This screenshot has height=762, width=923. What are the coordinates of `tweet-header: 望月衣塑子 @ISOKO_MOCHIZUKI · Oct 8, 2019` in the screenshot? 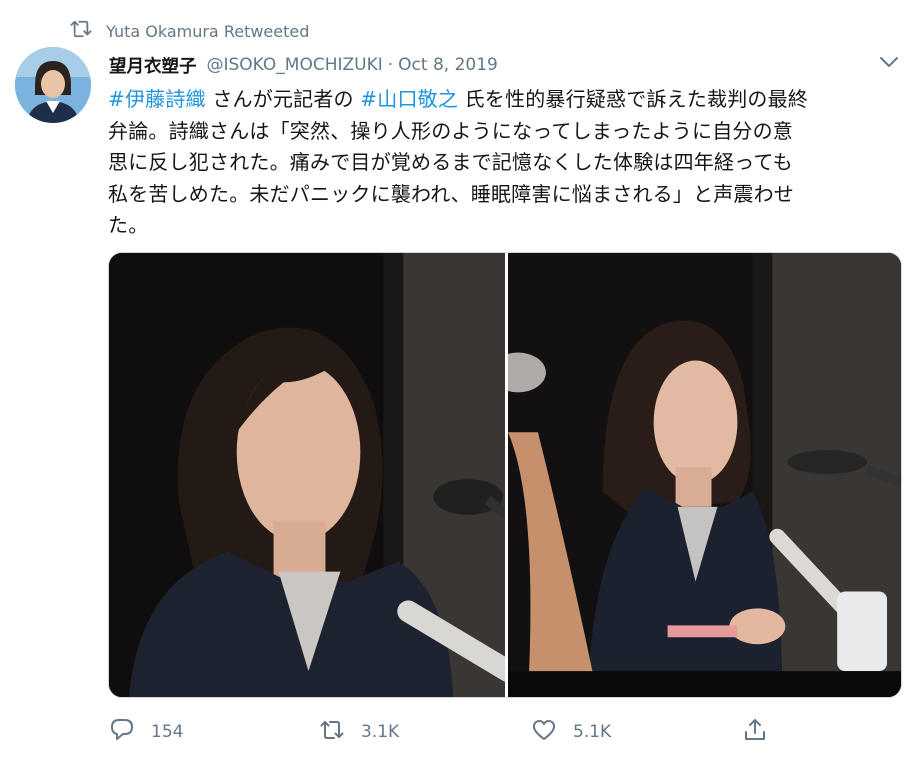 It's located at (303, 65).